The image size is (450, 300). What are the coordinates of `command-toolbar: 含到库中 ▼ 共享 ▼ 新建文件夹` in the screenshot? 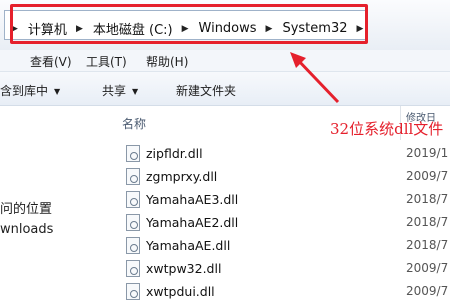 It's located at (225, 89).